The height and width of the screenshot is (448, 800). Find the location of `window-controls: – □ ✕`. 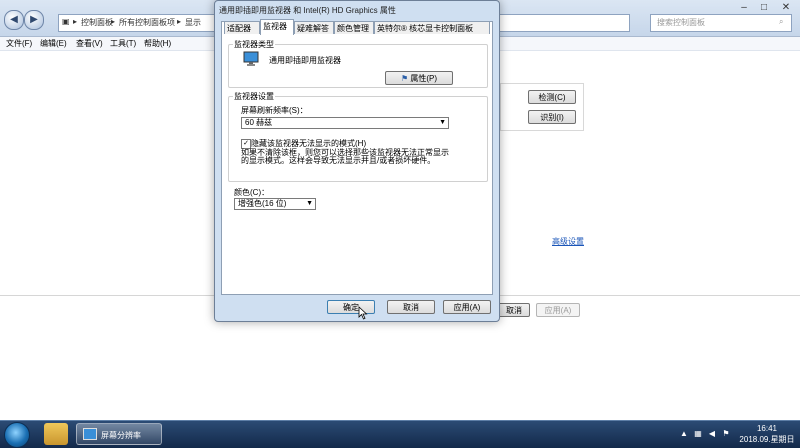

window-controls: – □ ✕ is located at coordinates (765, 9).